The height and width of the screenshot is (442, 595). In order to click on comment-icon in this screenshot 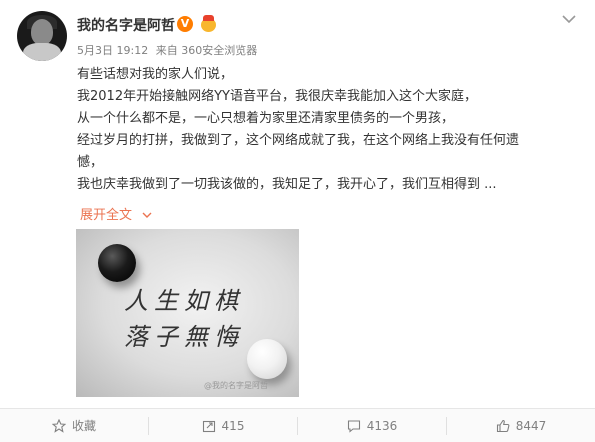, I will do `click(353, 426)`.